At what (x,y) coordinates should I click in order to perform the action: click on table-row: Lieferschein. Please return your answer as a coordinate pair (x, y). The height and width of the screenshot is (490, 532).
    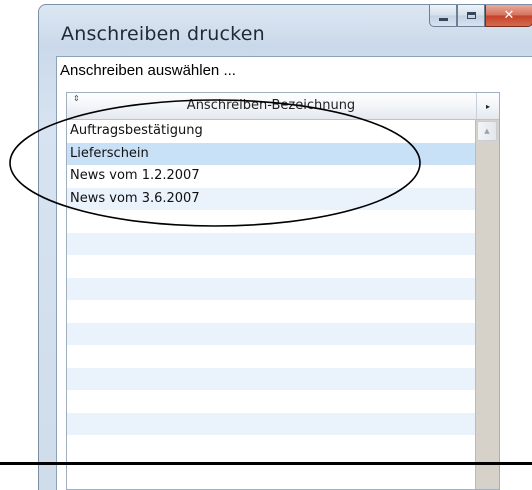
    Looking at the image, I should click on (271, 153).